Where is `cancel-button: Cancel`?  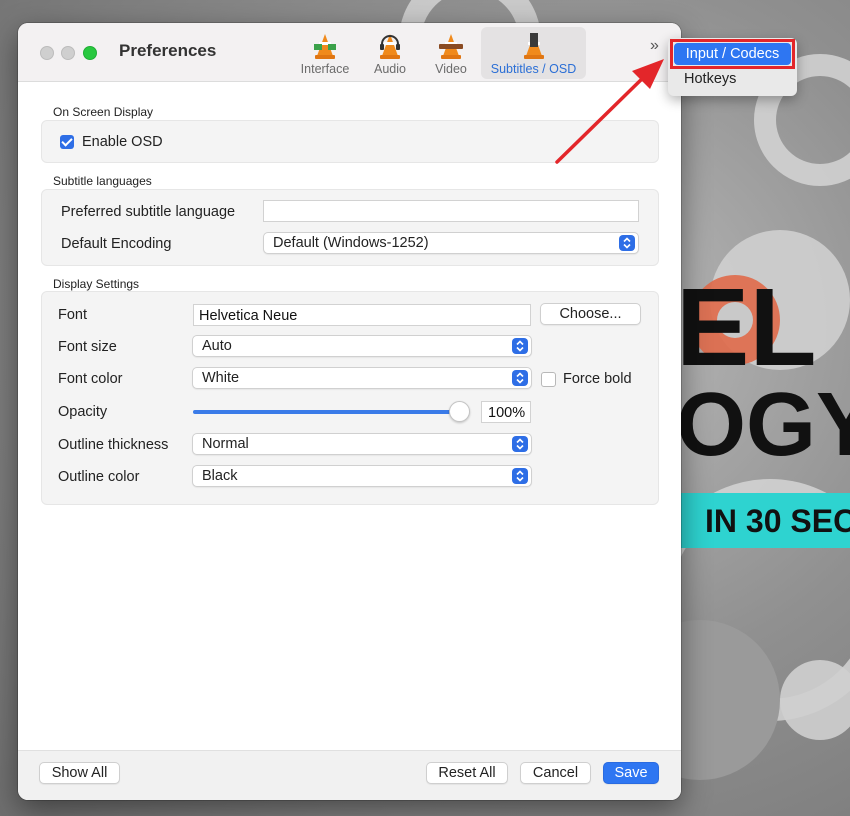 cancel-button: Cancel is located at coordinates (555, 773).